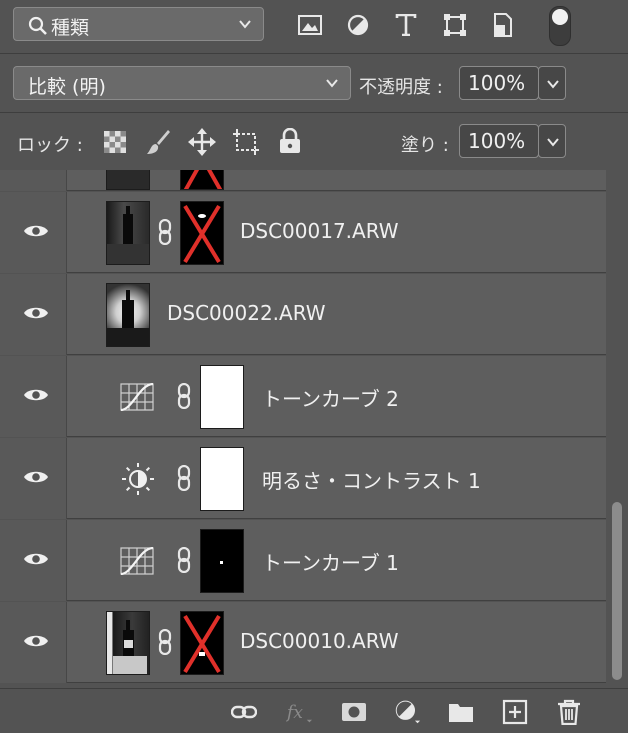 The height and width of the screenshot is (733, 628). What do you see at coordinates (560, 17) in the screenshot?
I see `toggle-knob` at bounding box center [560, 17].